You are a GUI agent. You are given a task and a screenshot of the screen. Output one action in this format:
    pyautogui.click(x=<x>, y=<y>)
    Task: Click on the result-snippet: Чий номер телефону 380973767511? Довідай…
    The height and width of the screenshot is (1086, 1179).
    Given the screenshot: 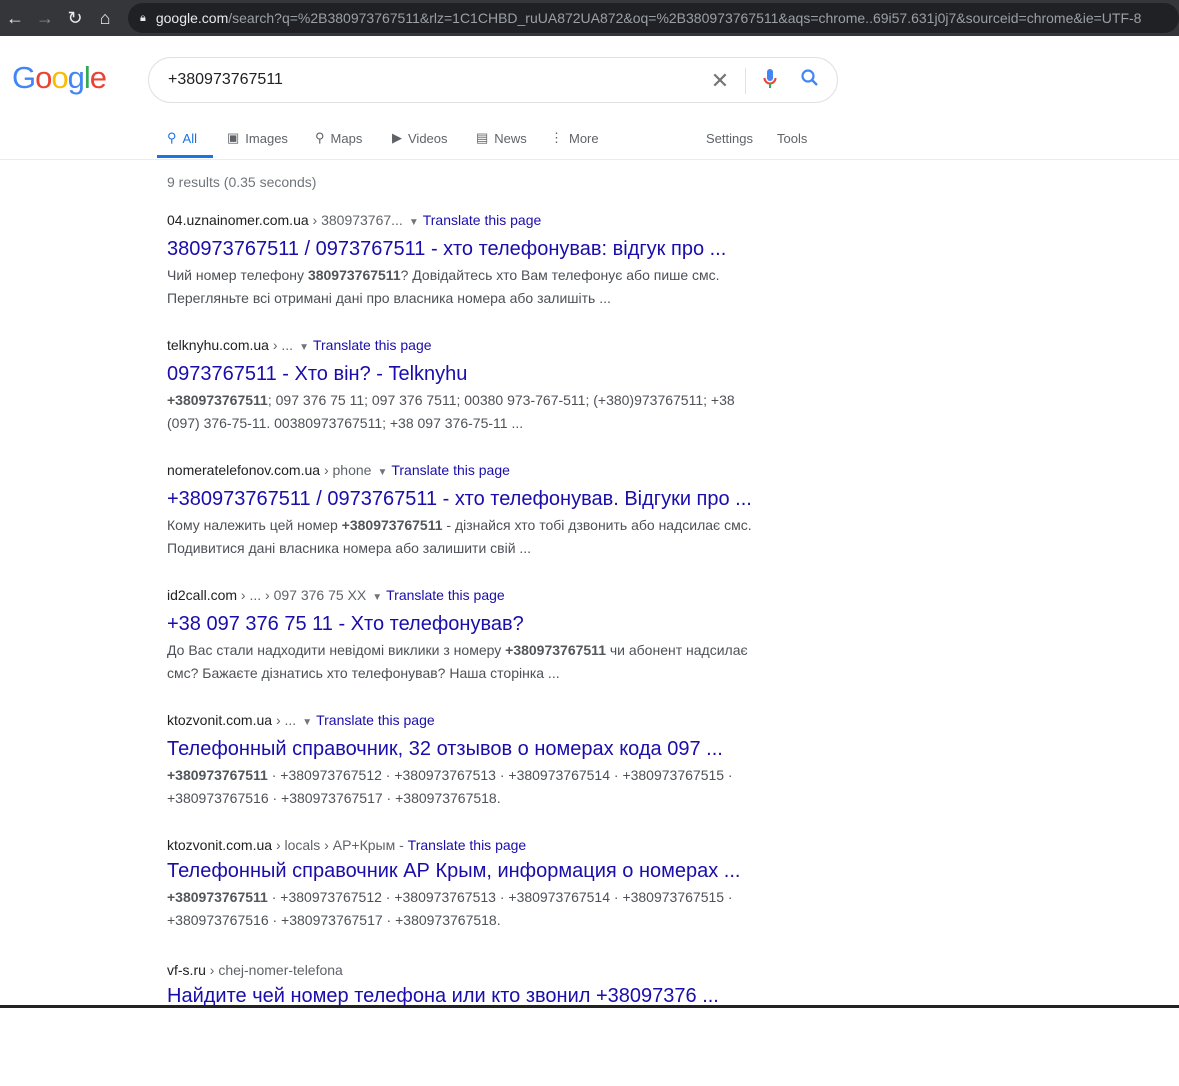 What is the action you would take?
    pyautogui.click(x=467, y=287)
    